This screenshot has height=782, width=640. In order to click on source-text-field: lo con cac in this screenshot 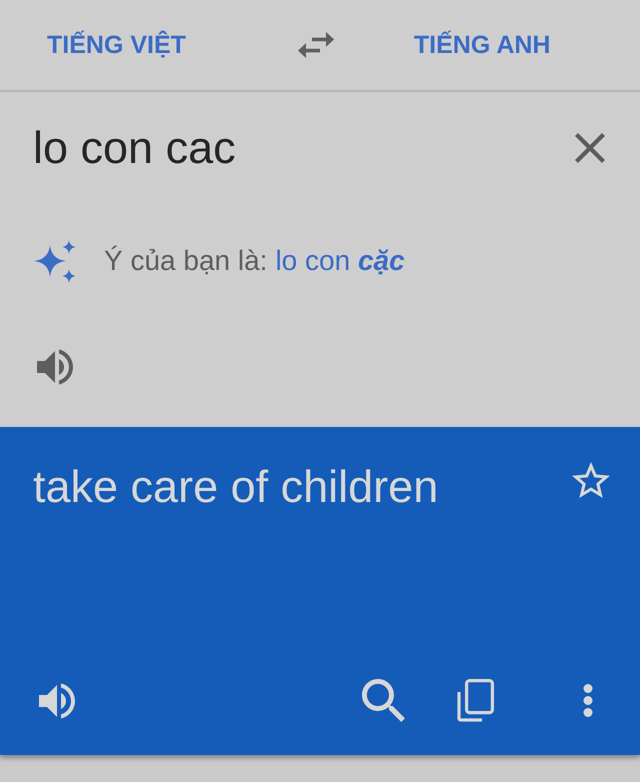, I will do `click(273, 148)`.